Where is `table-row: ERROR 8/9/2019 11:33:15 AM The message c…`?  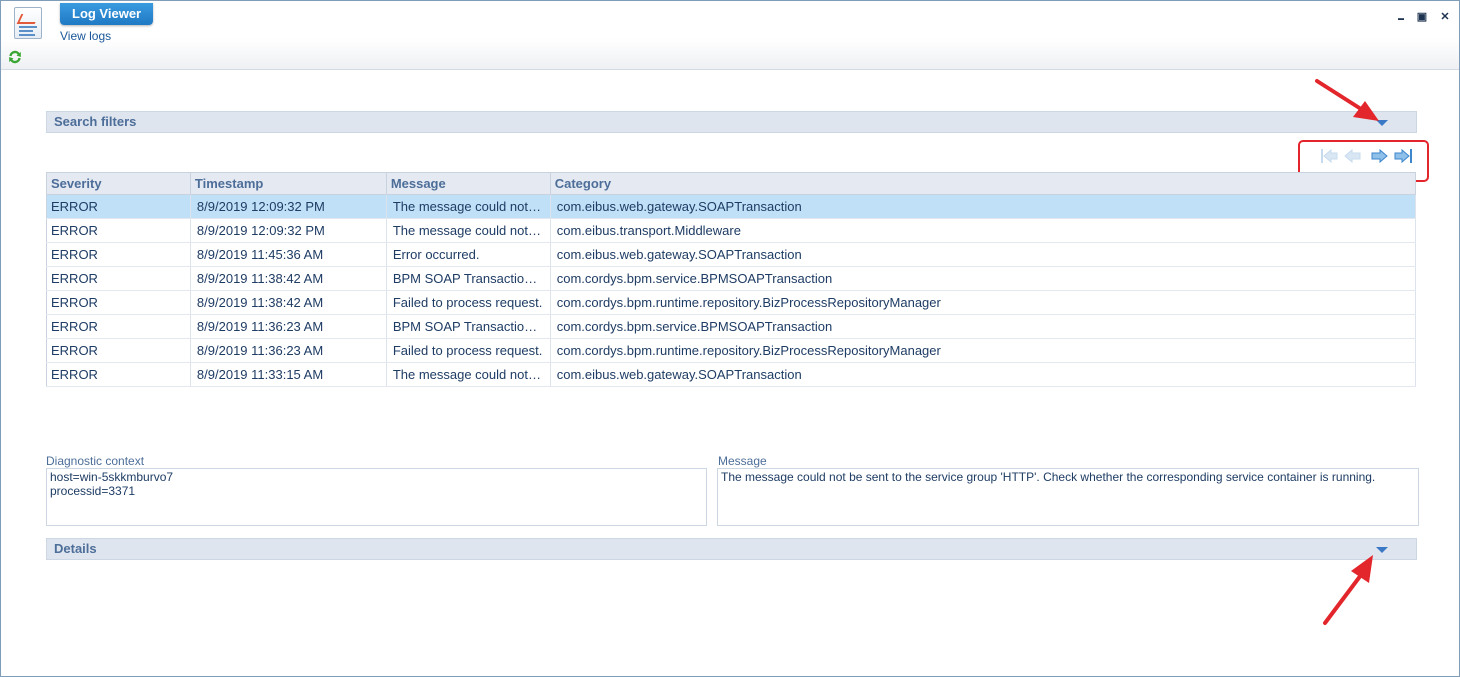
table-row: ERROR 8/9/2019 11:33:15 AM The message c… is located at coordinates (731, 374).